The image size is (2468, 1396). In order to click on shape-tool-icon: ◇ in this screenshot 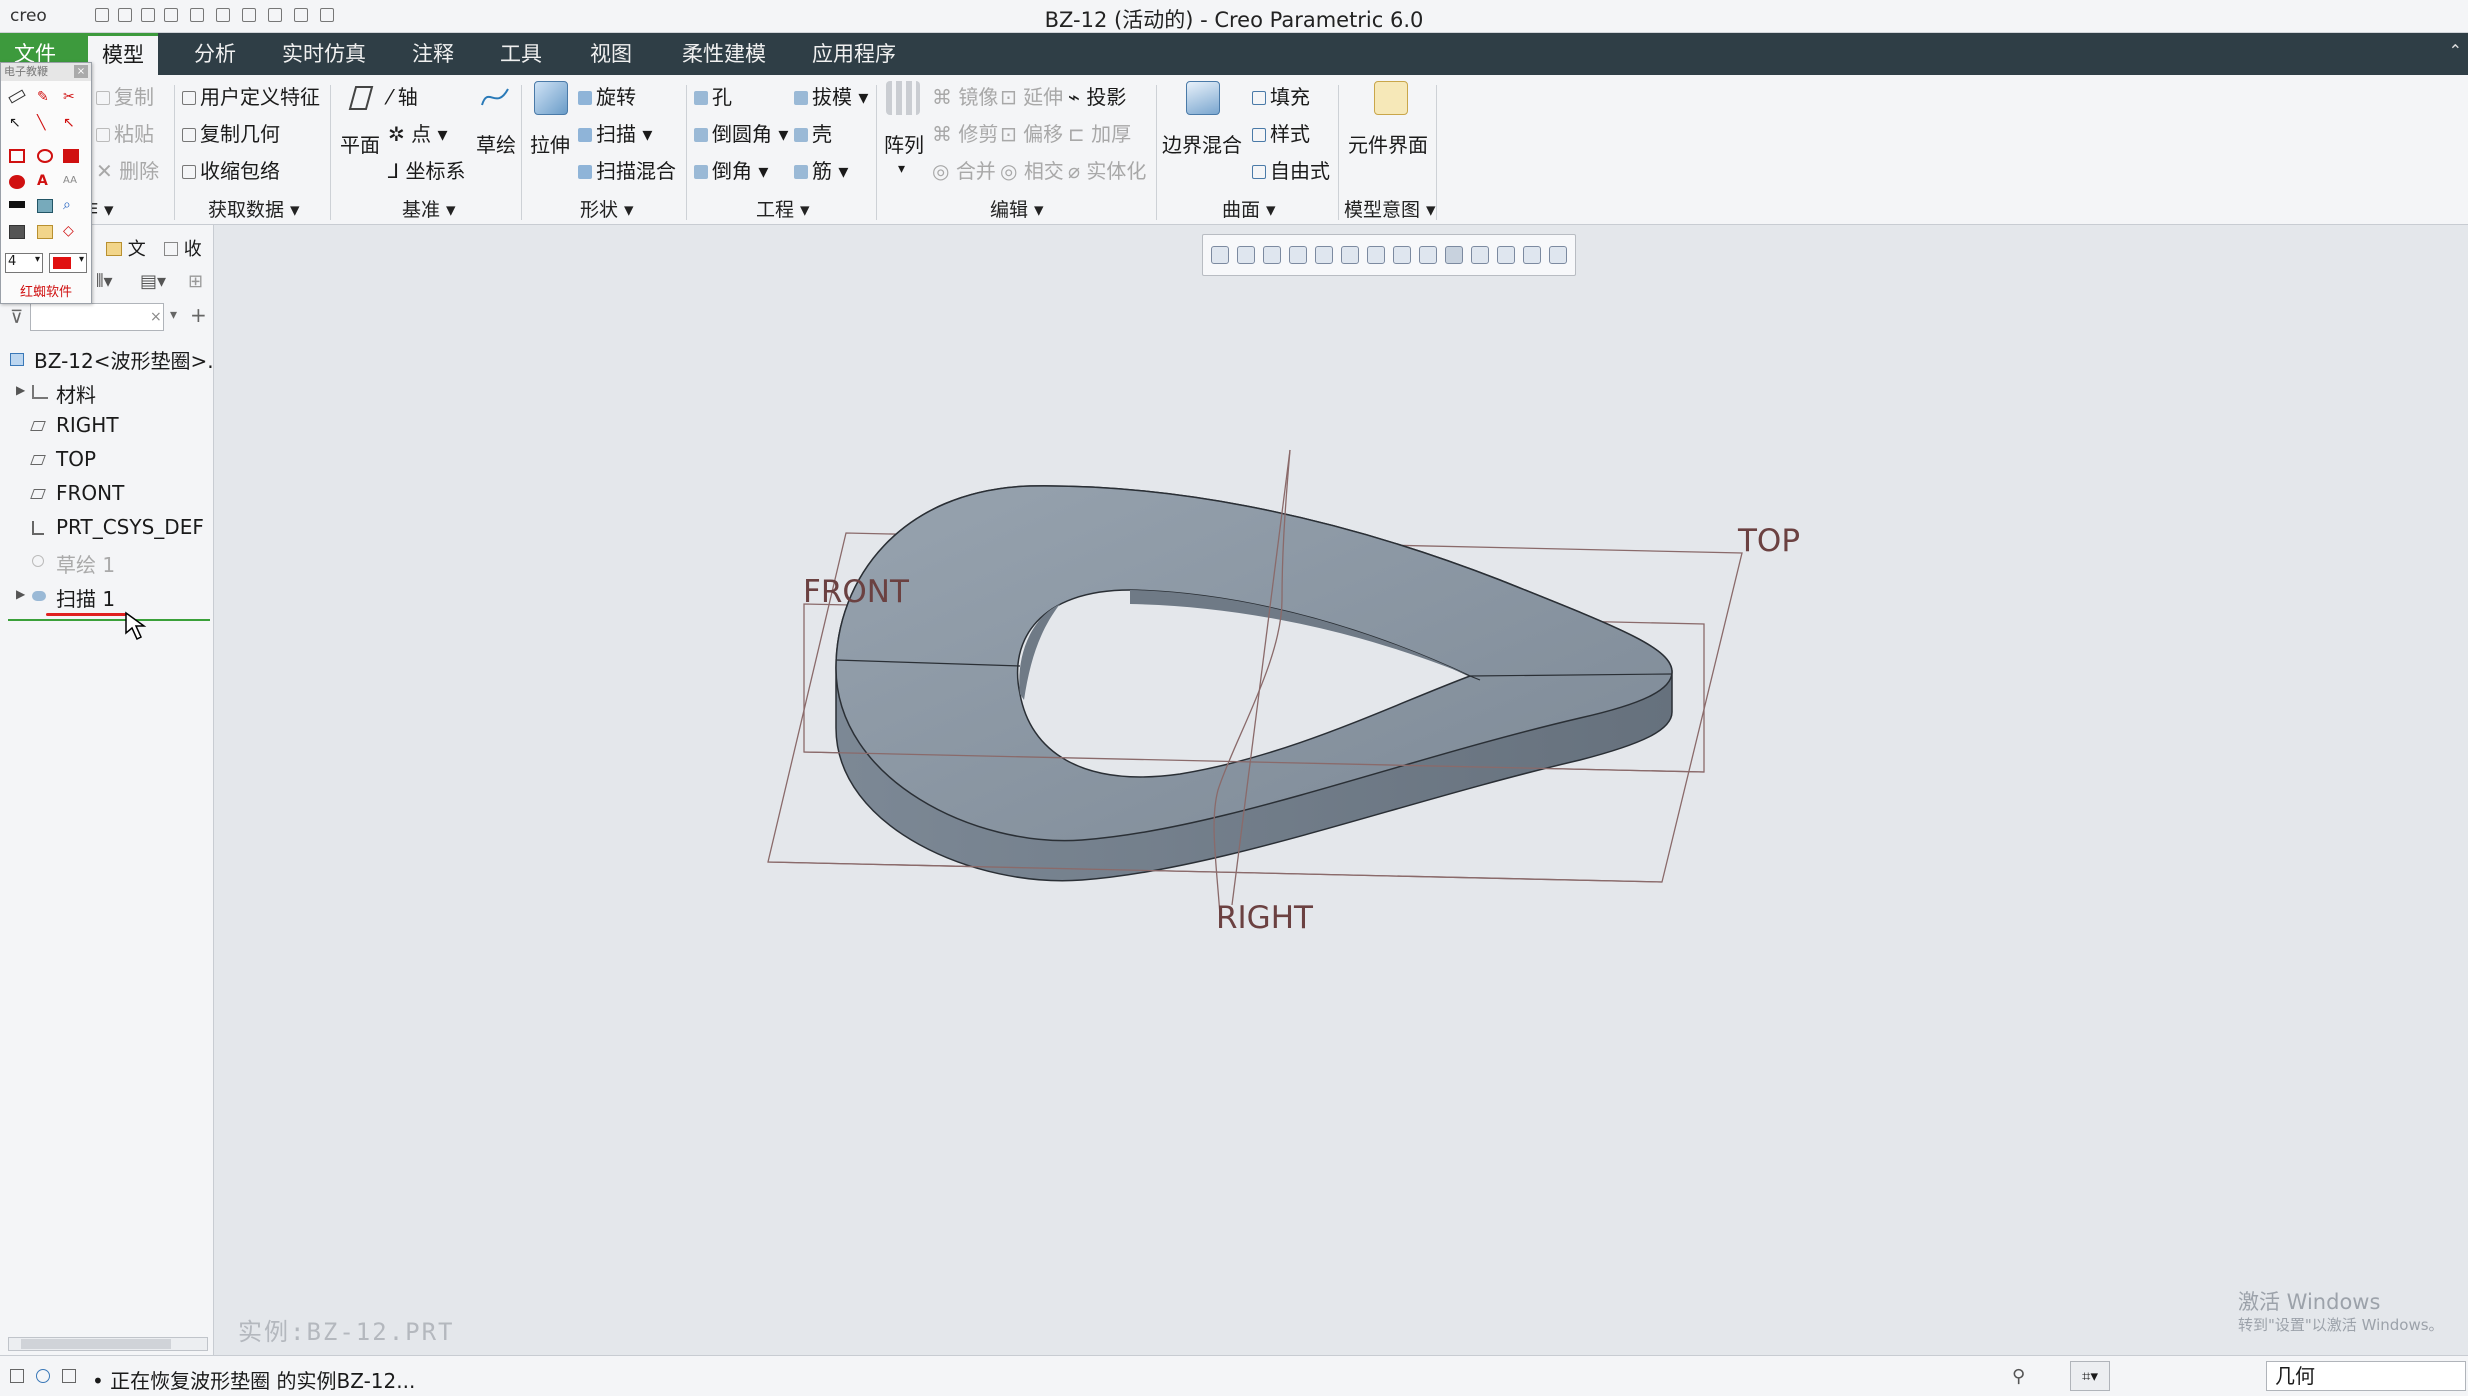, I will do `click(71, 231)`.